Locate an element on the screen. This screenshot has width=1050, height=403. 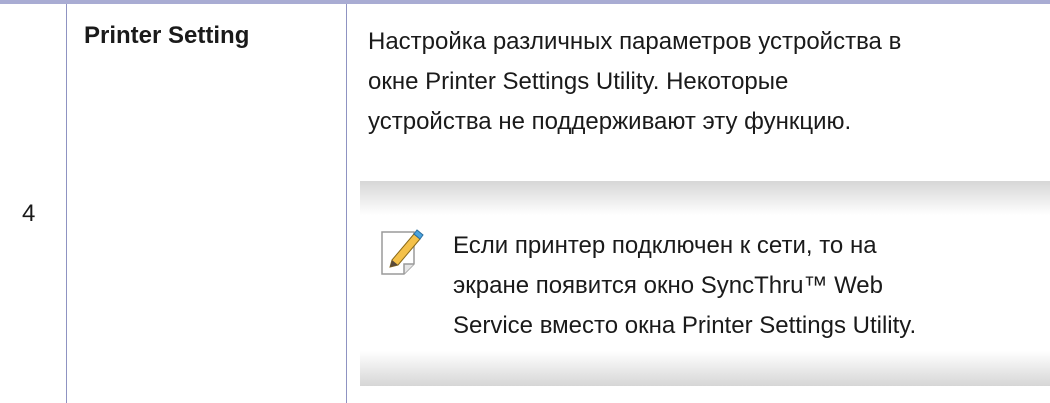
note-line: Если принтер подключен к сети, то на is located at coordinates (665, 245).